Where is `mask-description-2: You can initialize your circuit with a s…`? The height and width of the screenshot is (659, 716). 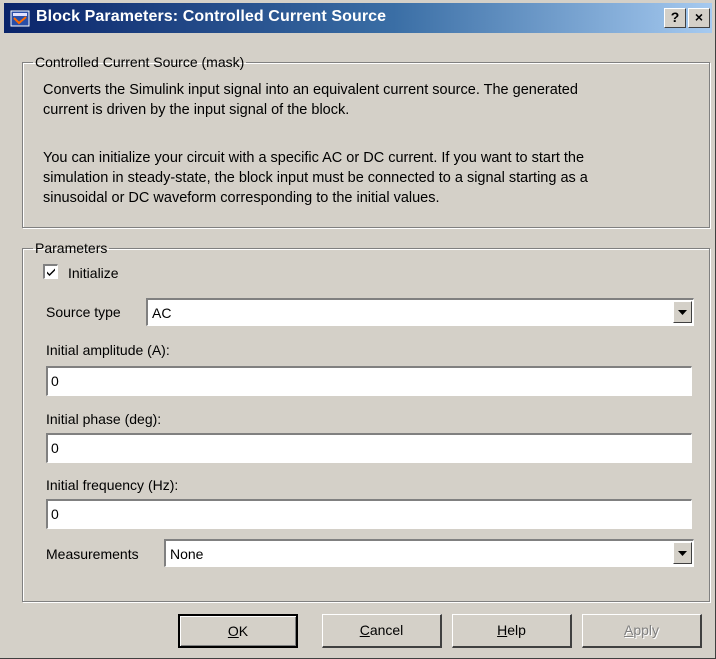 mask-description-2: You can initialize your circuit with a s… is located at coordinates (315, 178).